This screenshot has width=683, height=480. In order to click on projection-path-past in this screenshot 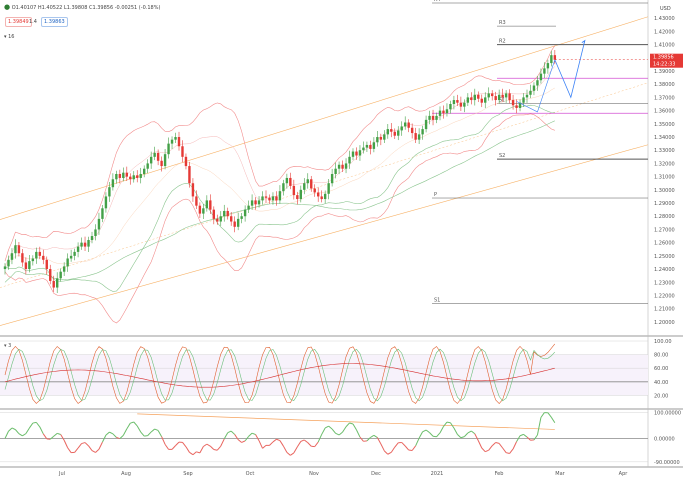, I will do `click(536, 86)`.